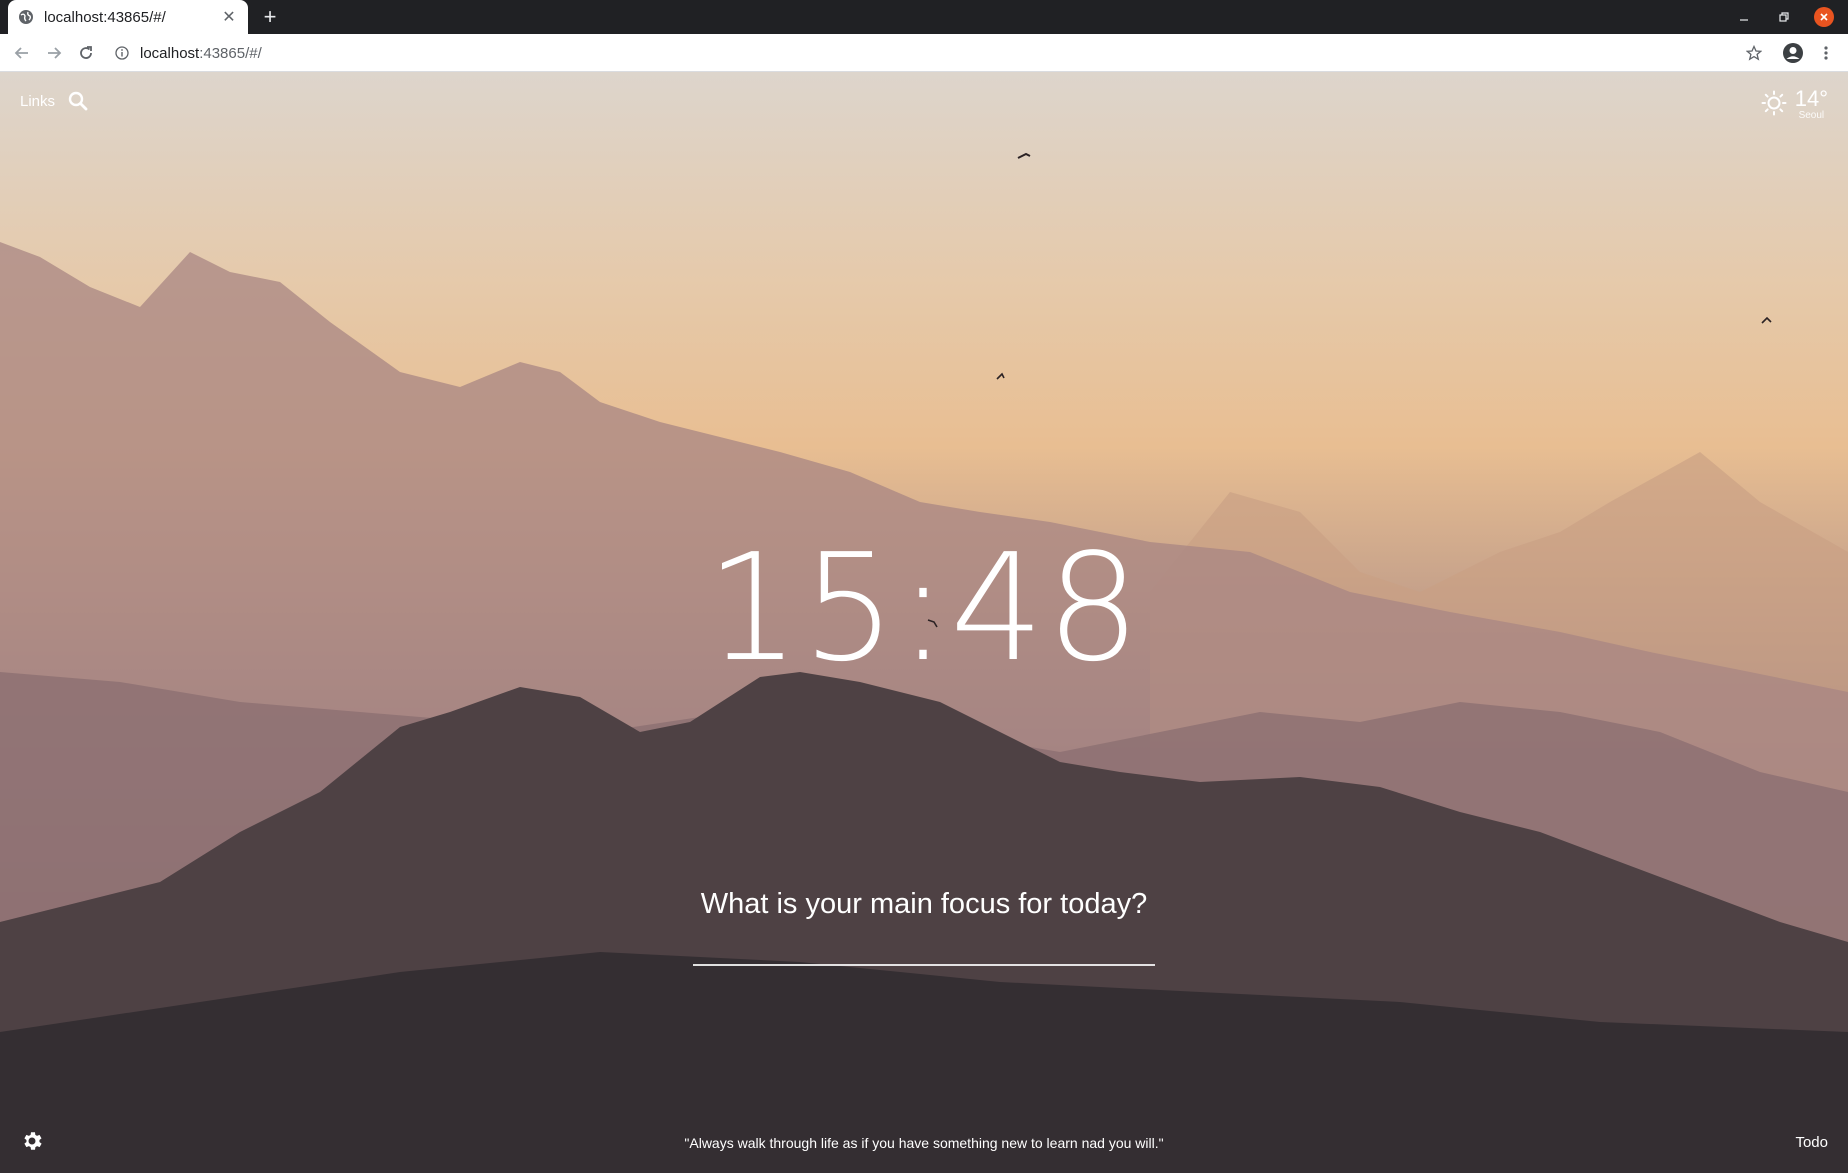 The height and width of the screenshot is (1173, 1848). What do you see at coordinates (1774, 103) in the screenshot?
I see `sun-icon` at bounding box center [1774, 103].